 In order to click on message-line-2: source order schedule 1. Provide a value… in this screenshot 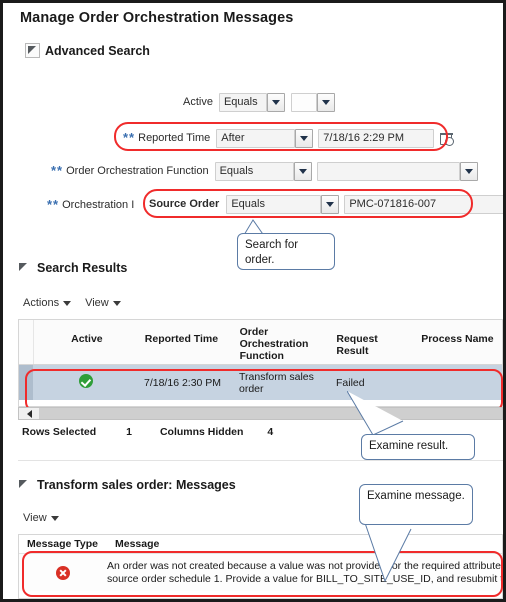, I will do `click(305, 578)`.